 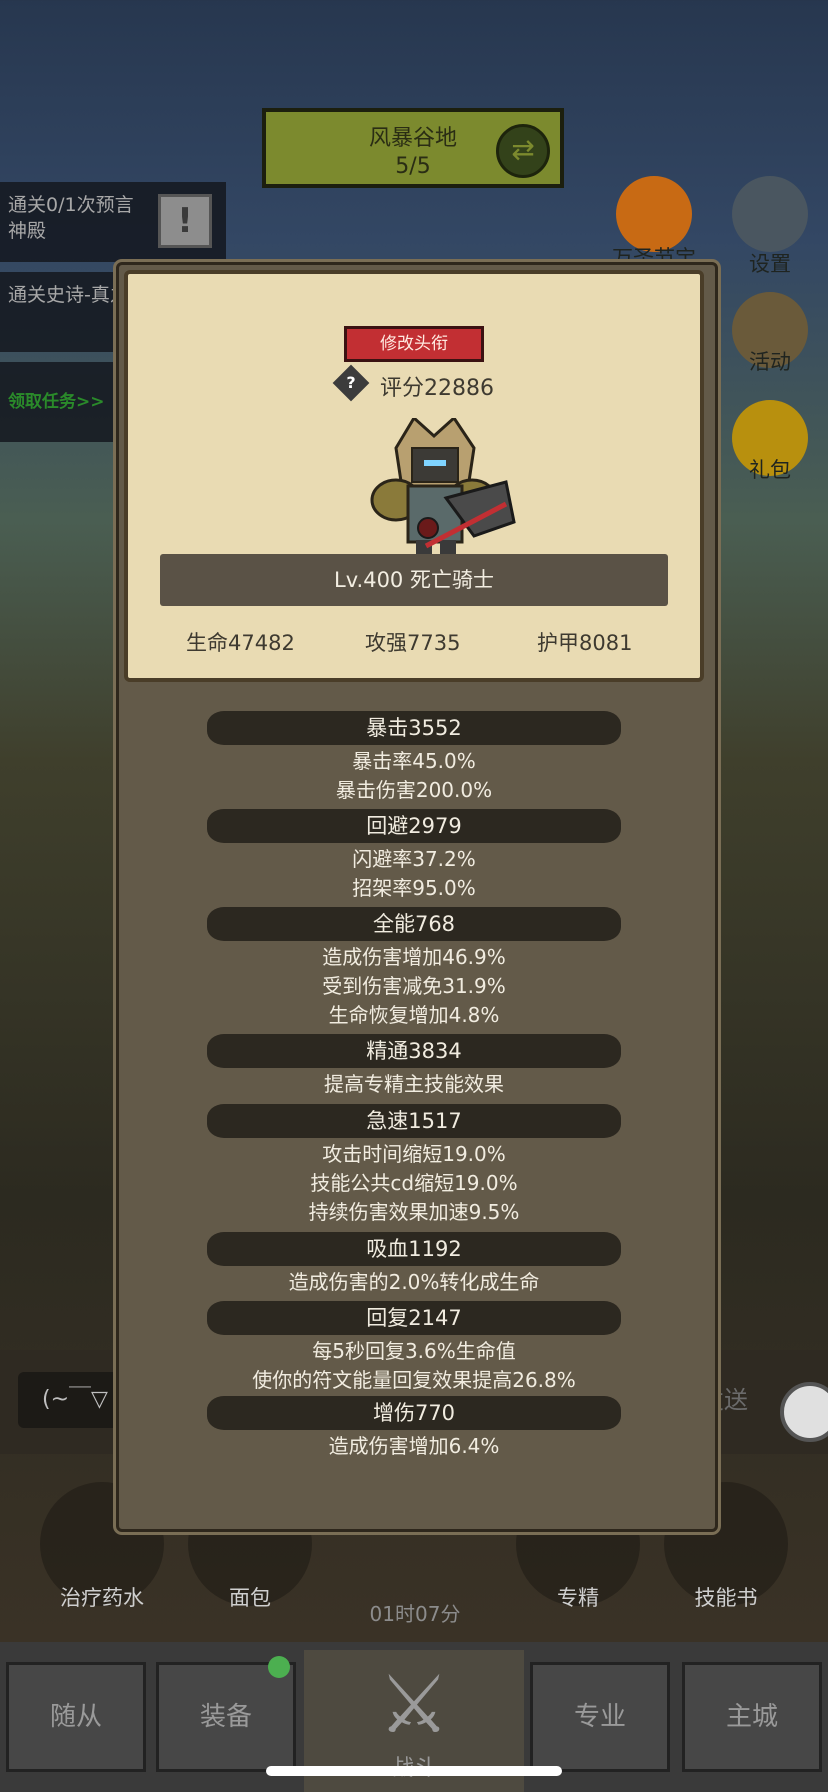 What do you see at coordinates (414, 924) in the screenshot?
I see `stat-head-versatility: 全能768` at bounding box center [414, 924].